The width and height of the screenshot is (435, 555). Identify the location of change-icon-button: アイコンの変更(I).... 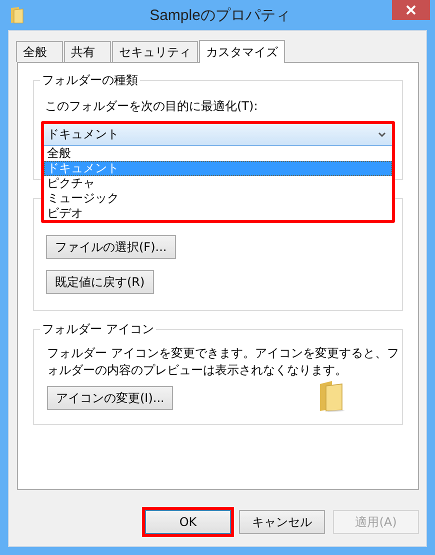
(110, 398).